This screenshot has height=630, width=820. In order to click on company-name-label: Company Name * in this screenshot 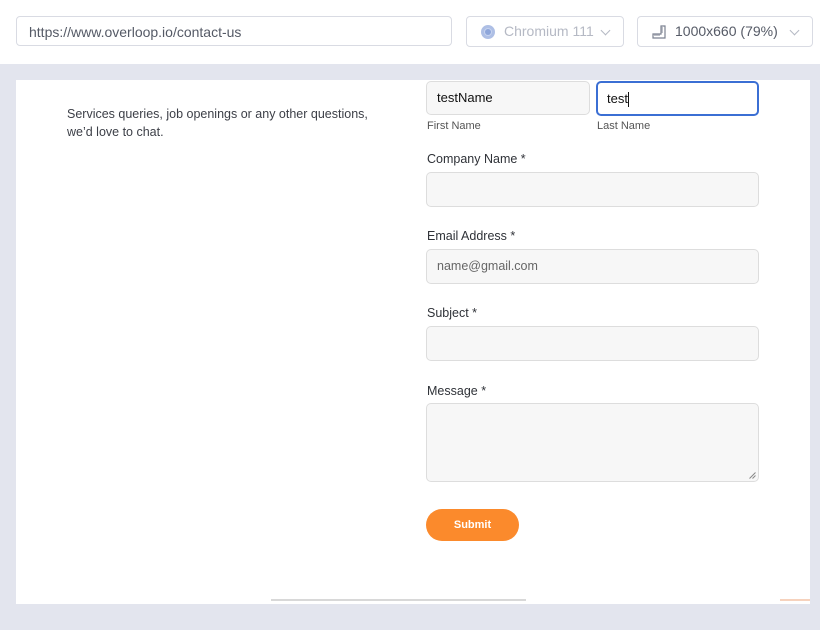, I will do `click(476, 159)`.